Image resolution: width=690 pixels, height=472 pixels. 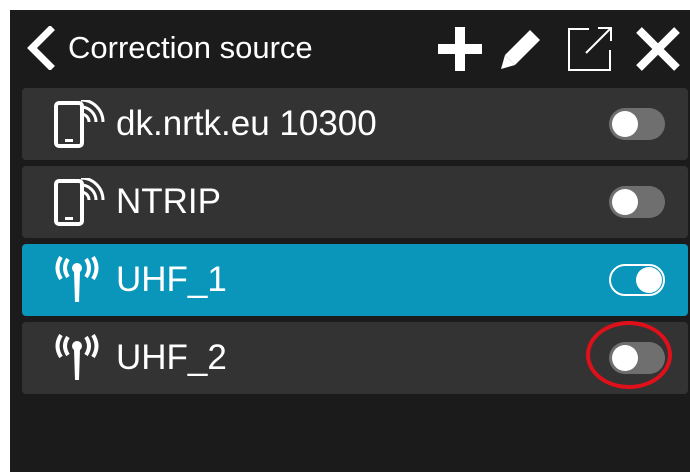 I want to click on page-title: Correction source, so click(x=190, y=47).